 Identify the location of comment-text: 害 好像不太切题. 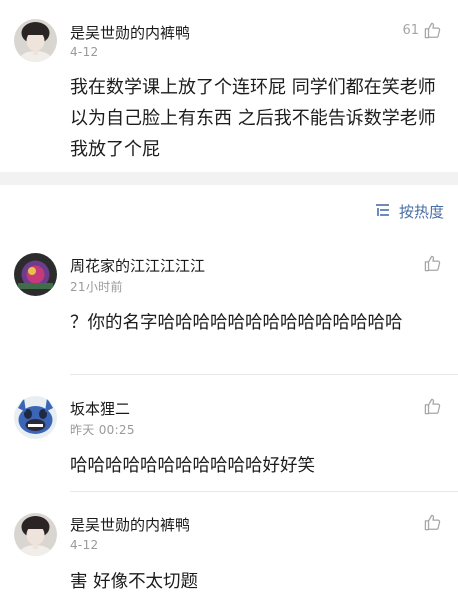
(134, 582).